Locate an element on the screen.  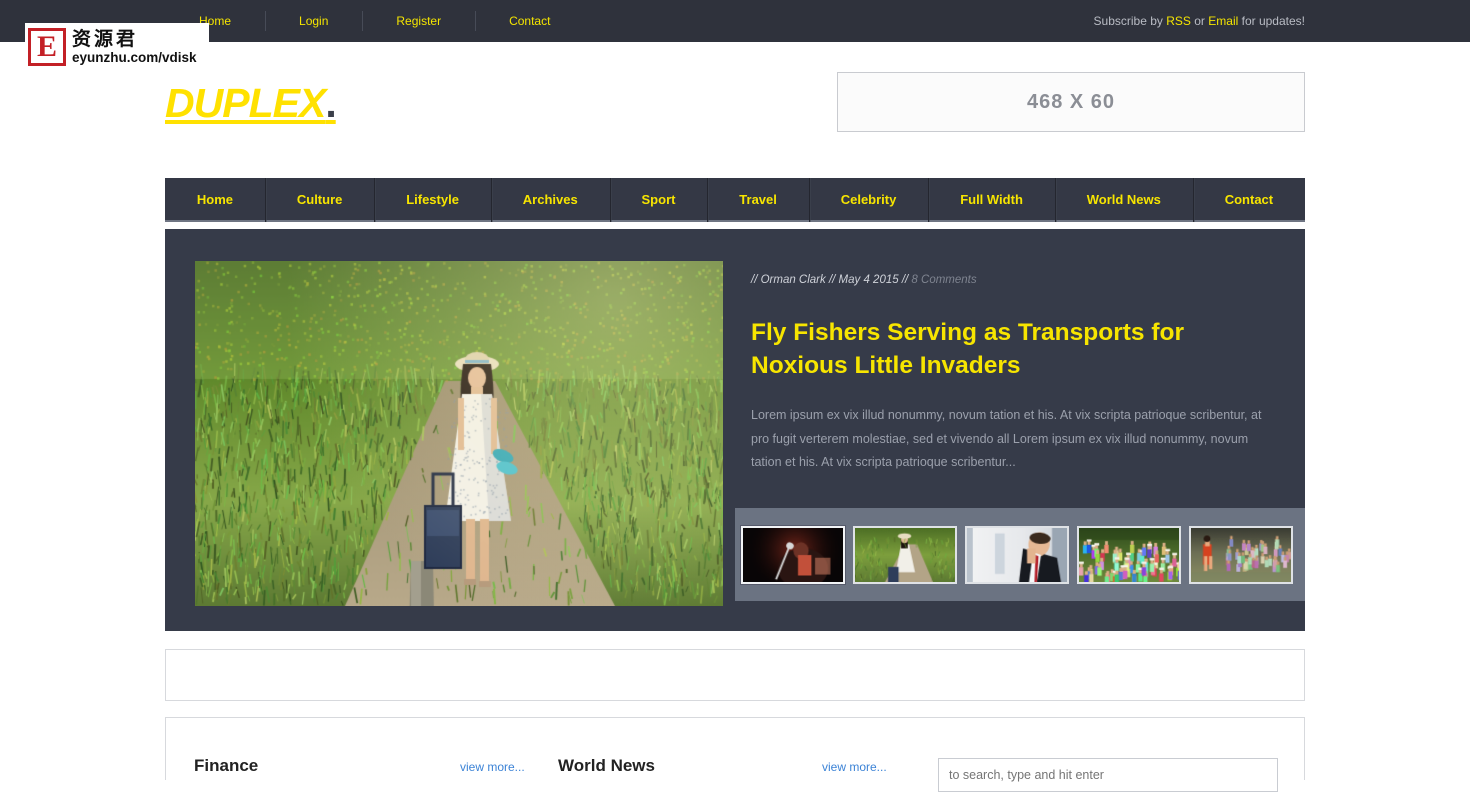
email-link: Email is located at coordinates (1223, 21).